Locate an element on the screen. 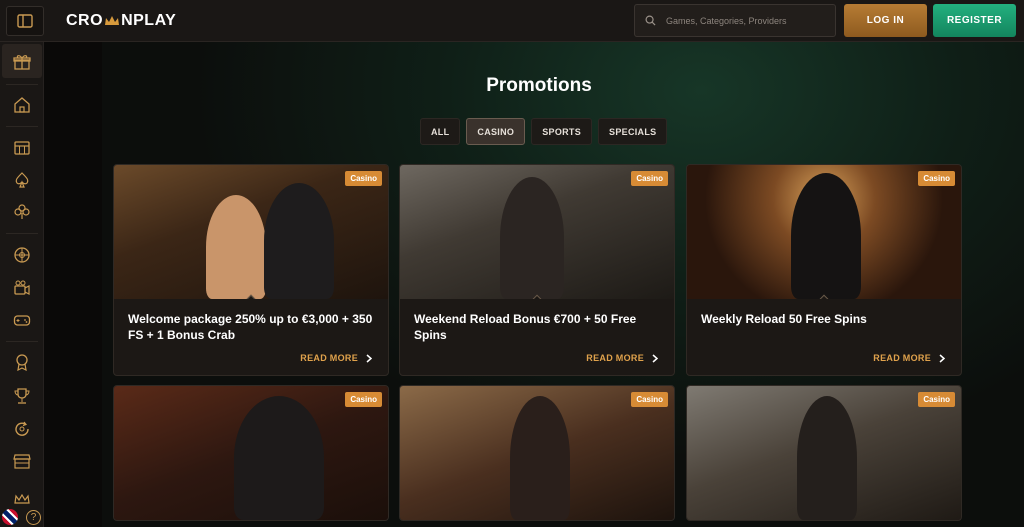 This screenshot has width=1024, height=527. tab-casino: CASINO is located at coordinates (496, 131).